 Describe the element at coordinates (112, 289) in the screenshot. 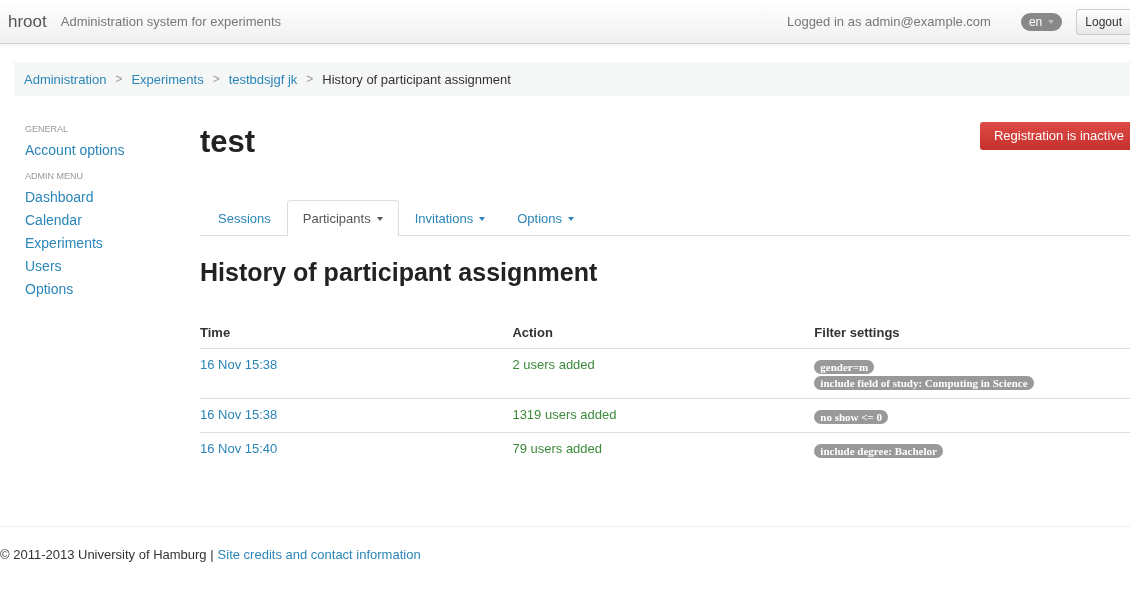

I see `sidebar-item: Options` at that location.